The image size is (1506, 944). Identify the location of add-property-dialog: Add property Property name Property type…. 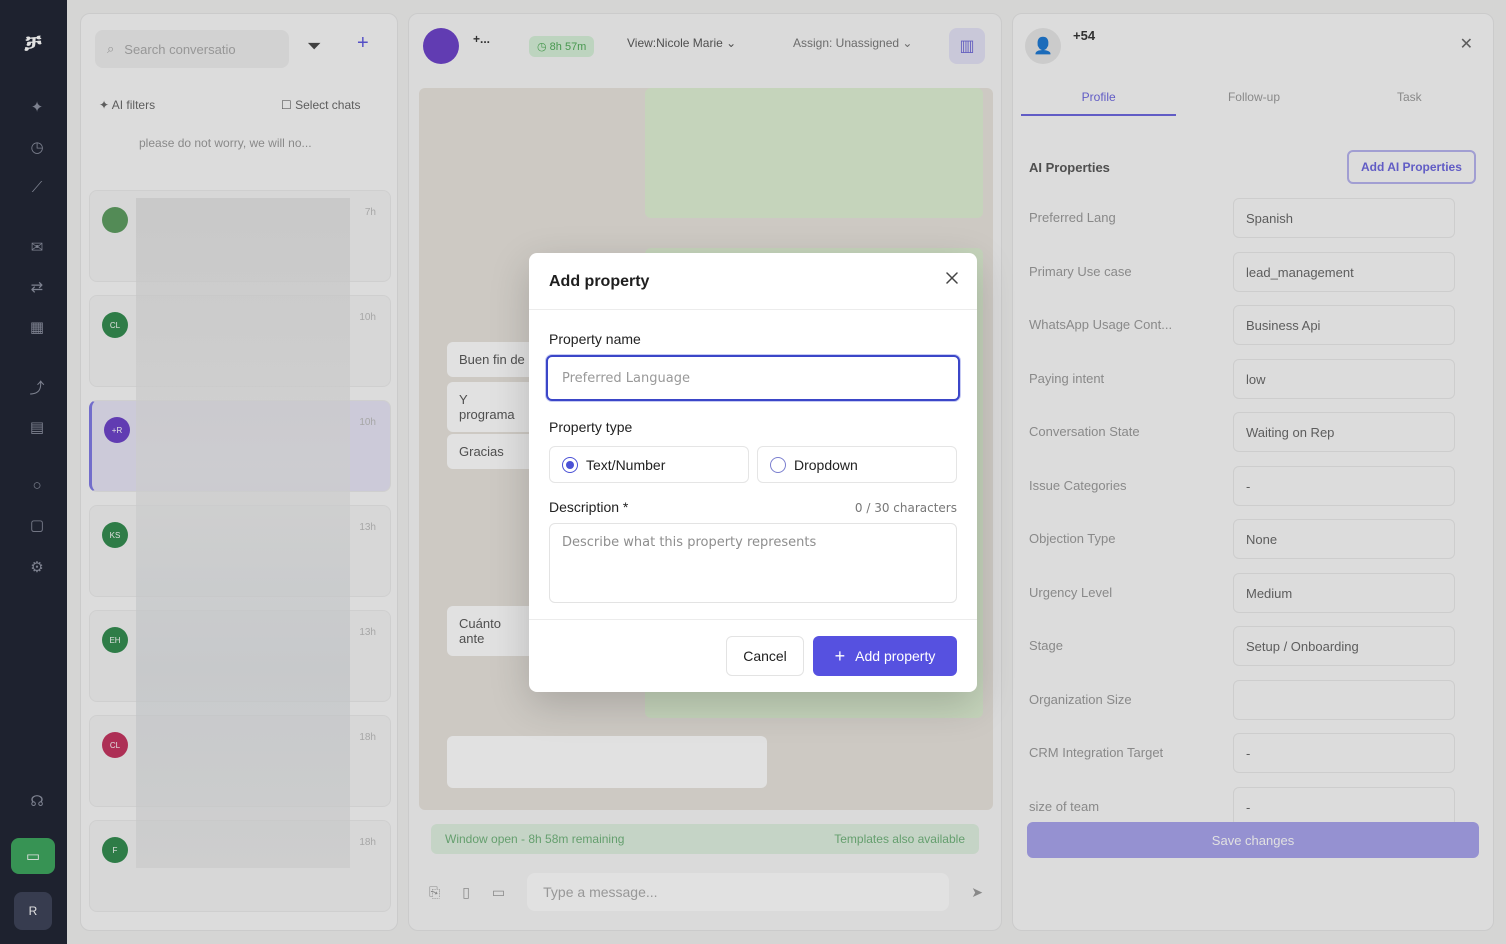
(753, 472).